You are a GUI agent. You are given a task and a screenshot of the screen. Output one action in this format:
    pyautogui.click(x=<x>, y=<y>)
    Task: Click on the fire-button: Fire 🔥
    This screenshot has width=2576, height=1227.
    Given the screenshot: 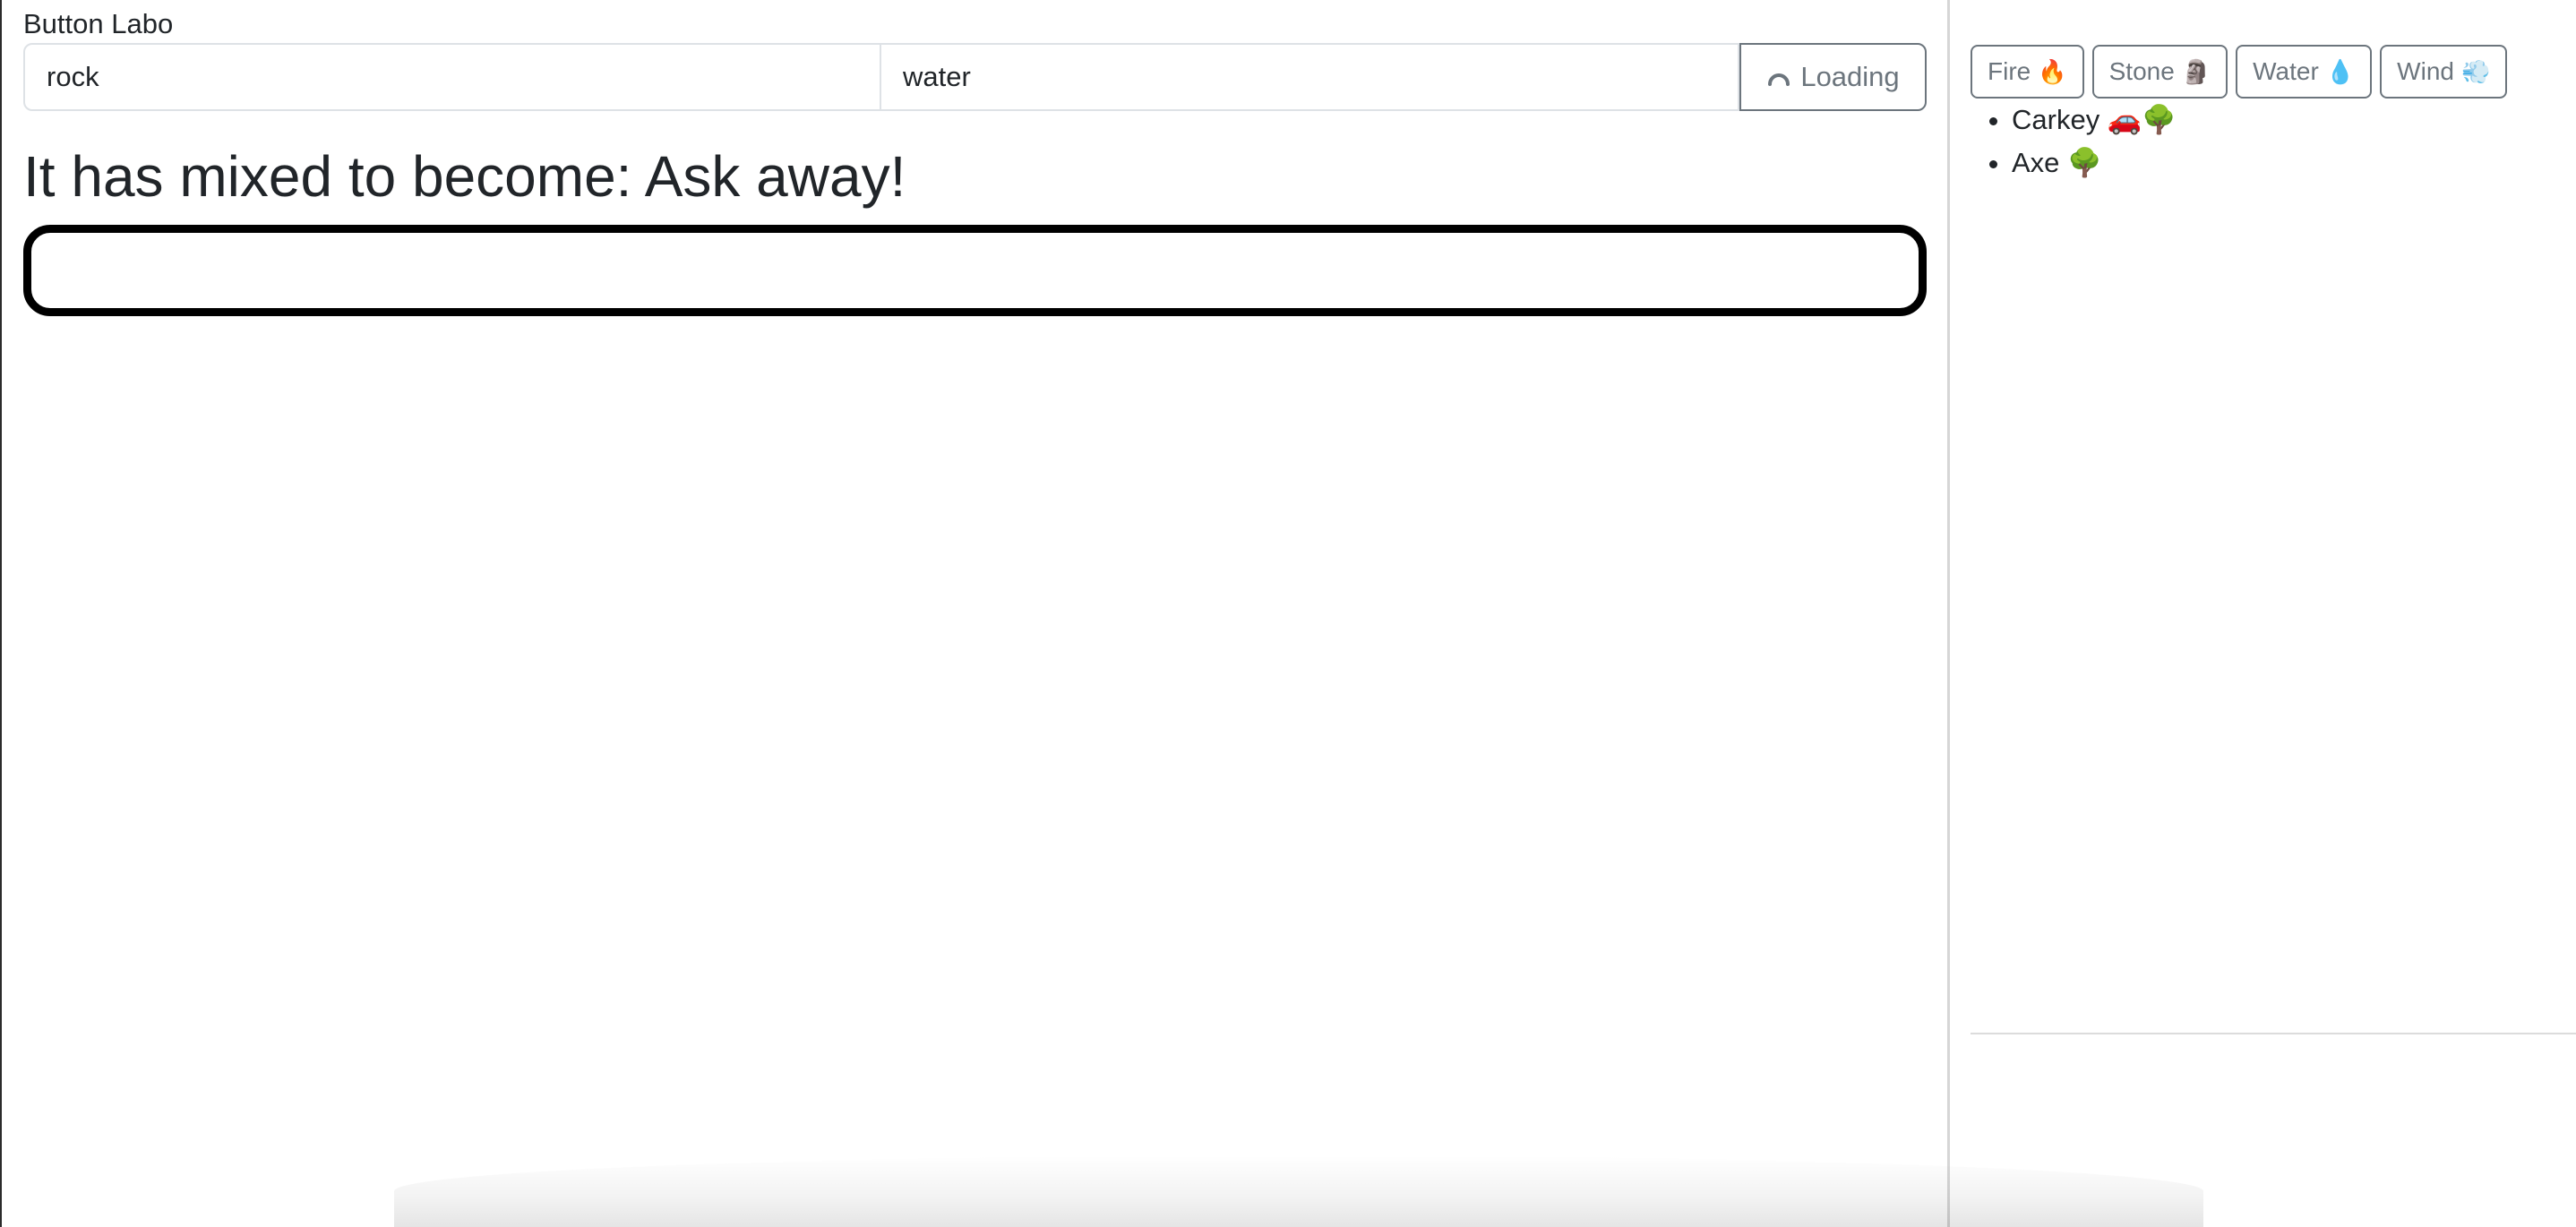 What is the action you would take?
    pyautogui.click(x=2027, y=72)
    